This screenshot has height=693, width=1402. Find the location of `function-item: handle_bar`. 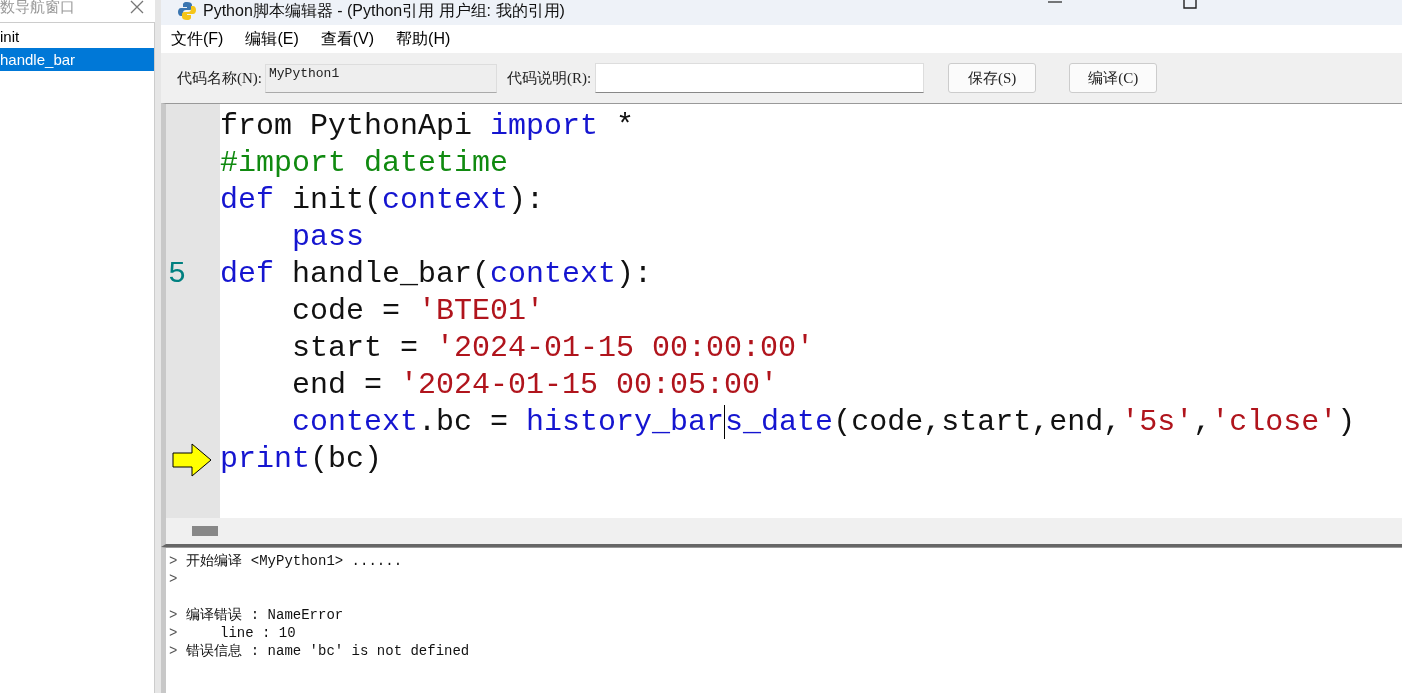

function-item: handle_bar is located at coordinates (77, 59).